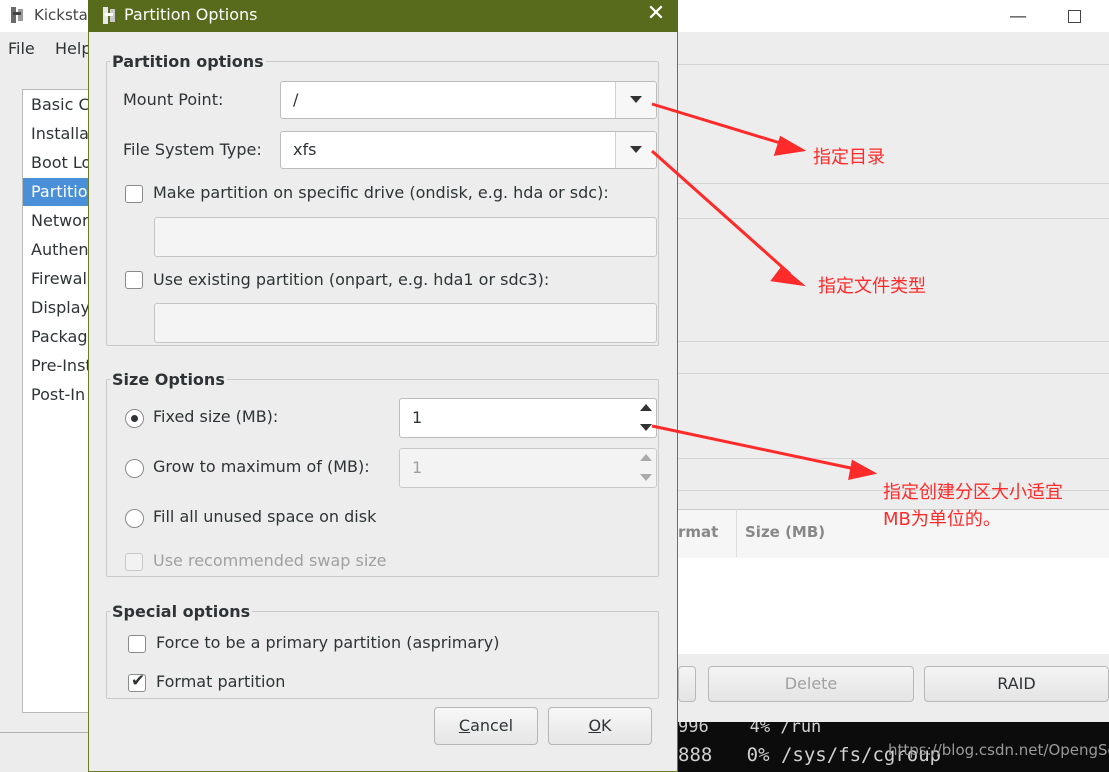 This screenshot has width=1109, height=772. Describe the element at coordinates (872, 286) in the screenshot. I see `fs-type-annotation: 指定文件类型` at that location.